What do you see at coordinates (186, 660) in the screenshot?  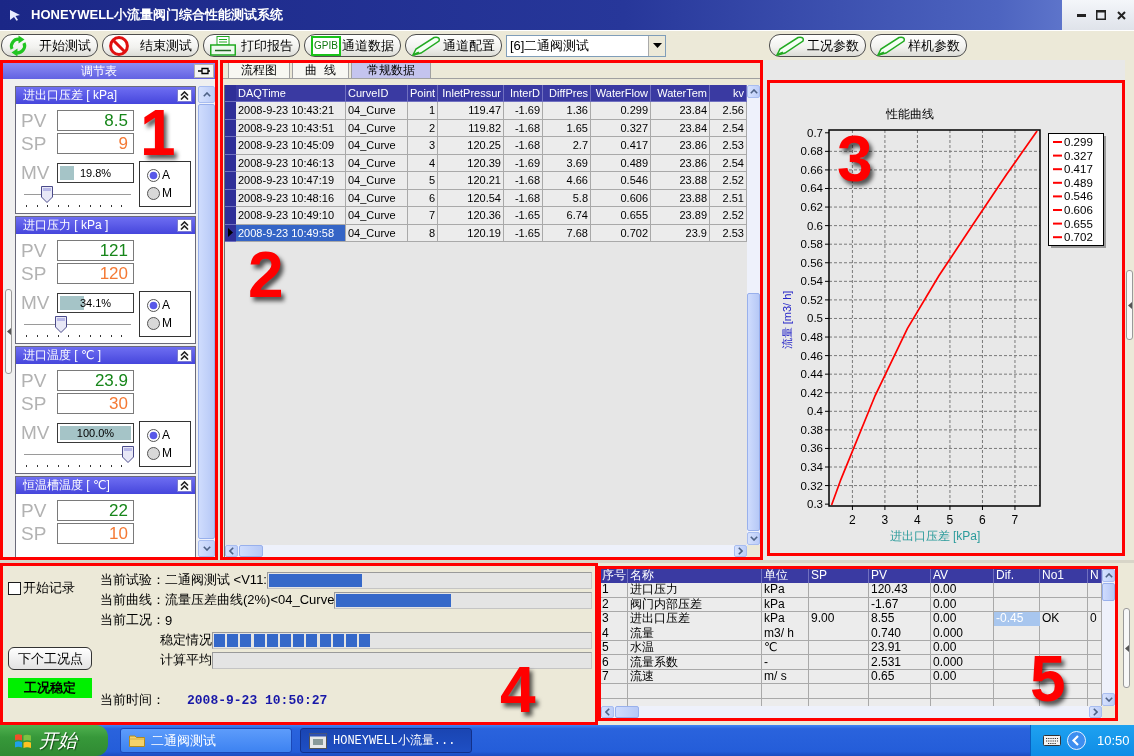 I see `field-label: 计算平均` at bounding box center [186, 660].